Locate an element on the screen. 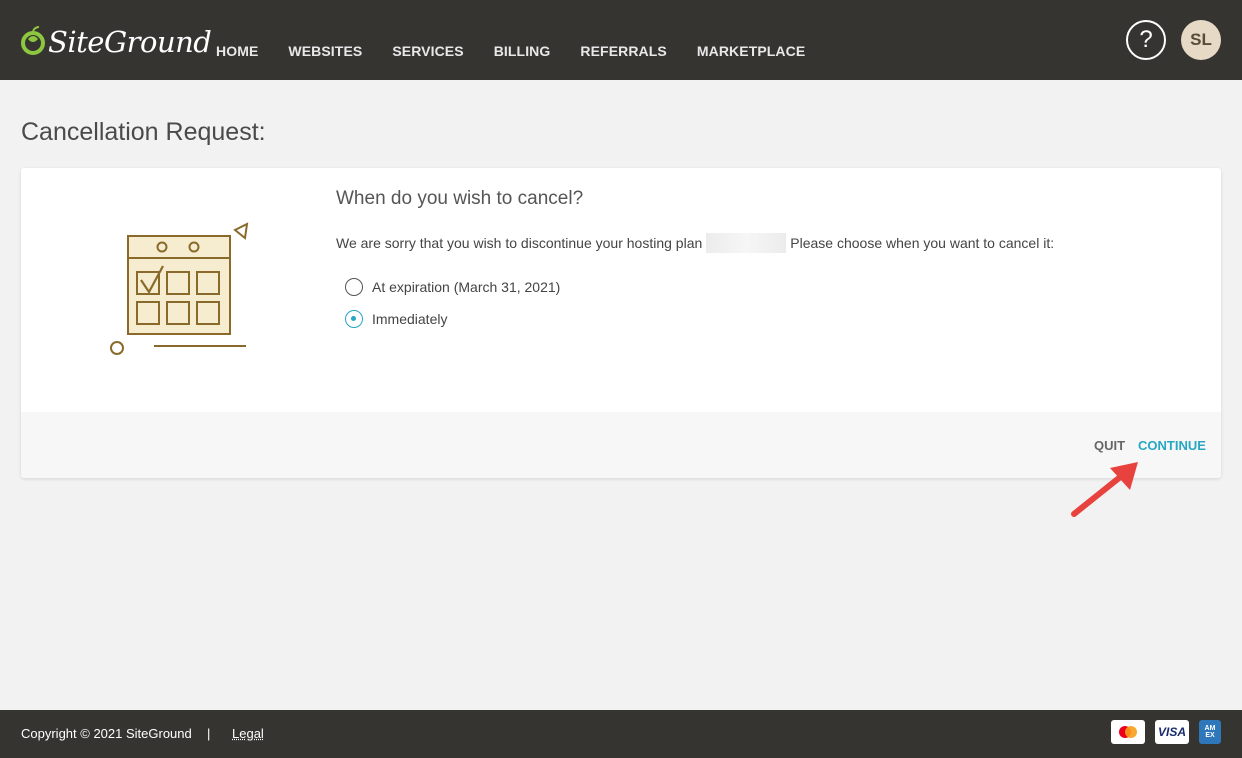  visa-icon: VISA is located at coordinates (1172, 732).